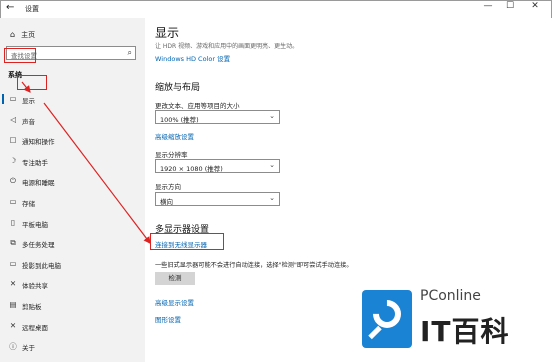 The height and width of the screenshot is (362, 552). I want to click on watermark-logo-icon, so click(387, 319).